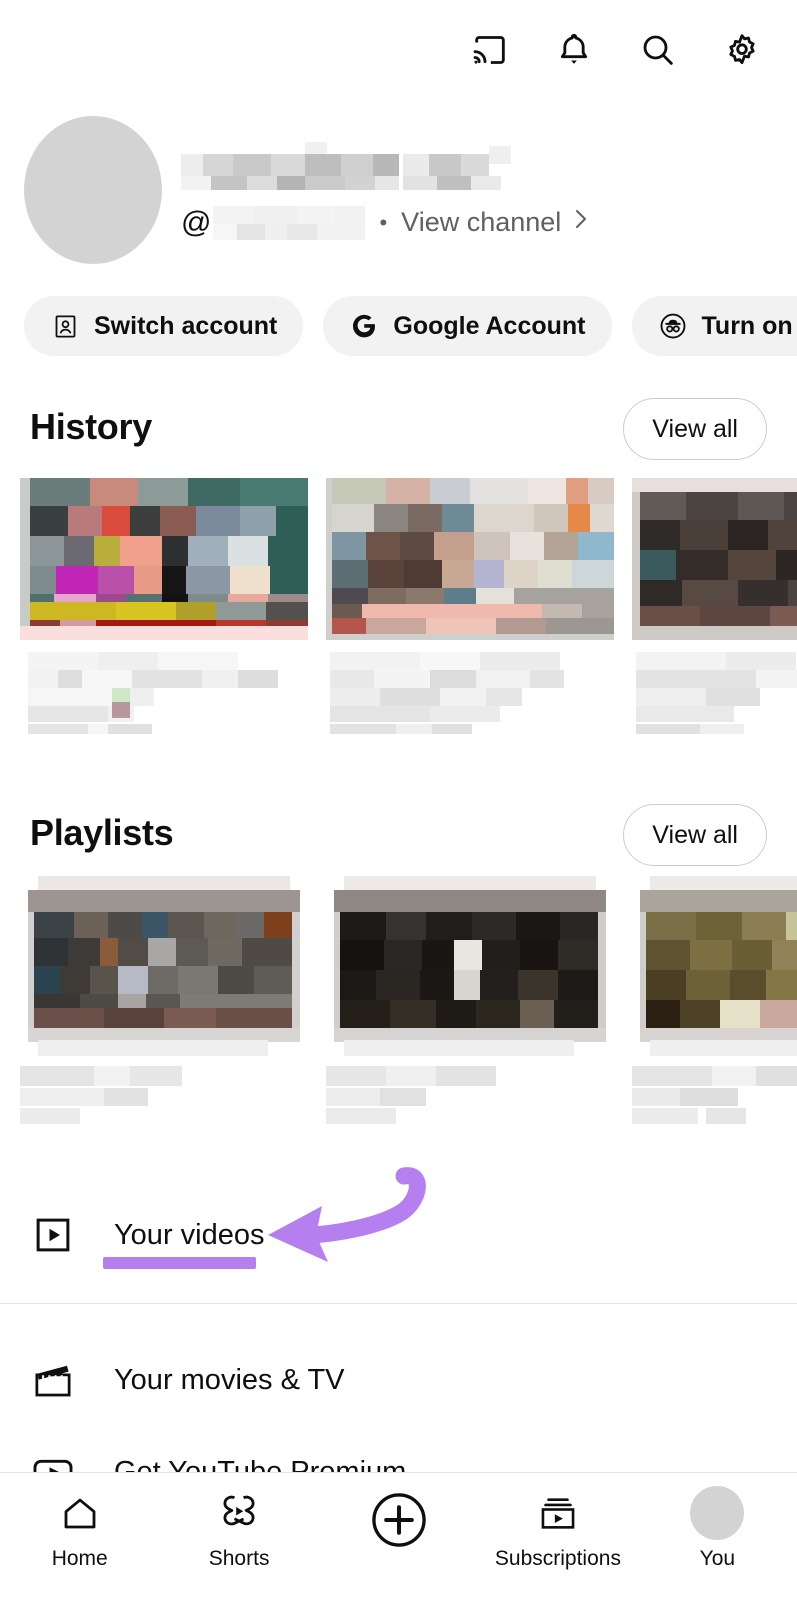  I want to click on google-g-icon, so click(364, 326).